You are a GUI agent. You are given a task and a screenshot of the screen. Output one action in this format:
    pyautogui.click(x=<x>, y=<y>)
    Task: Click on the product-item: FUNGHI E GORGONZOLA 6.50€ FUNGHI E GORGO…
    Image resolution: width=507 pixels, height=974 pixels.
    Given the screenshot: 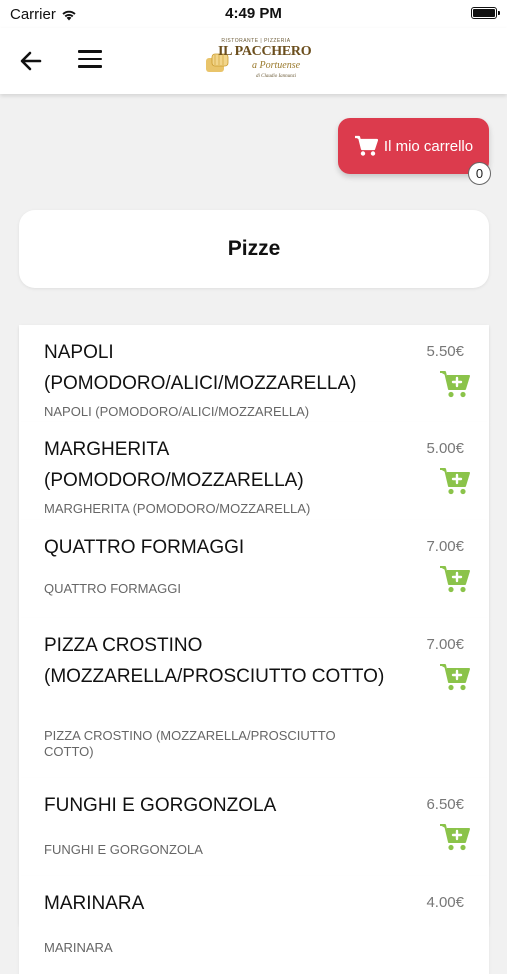 What is the action you would take?
    pyautogui.click(x=254, y=827)
    